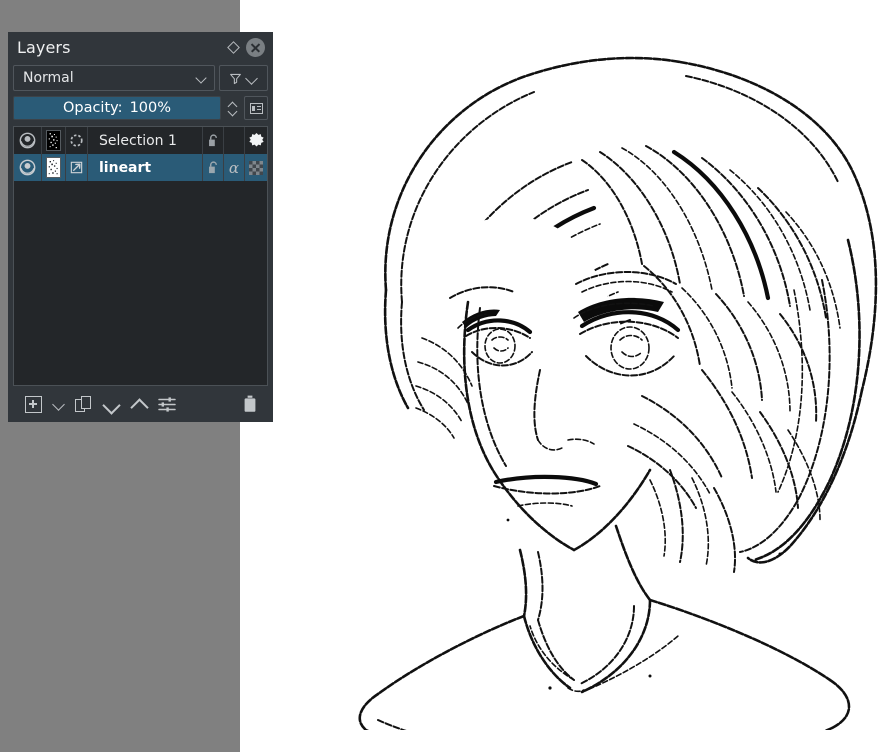 Image resolution: width=886 pixels, height=752 pixels. I want to click on inherit-alpha-arrow-icon, so click(76, 167).